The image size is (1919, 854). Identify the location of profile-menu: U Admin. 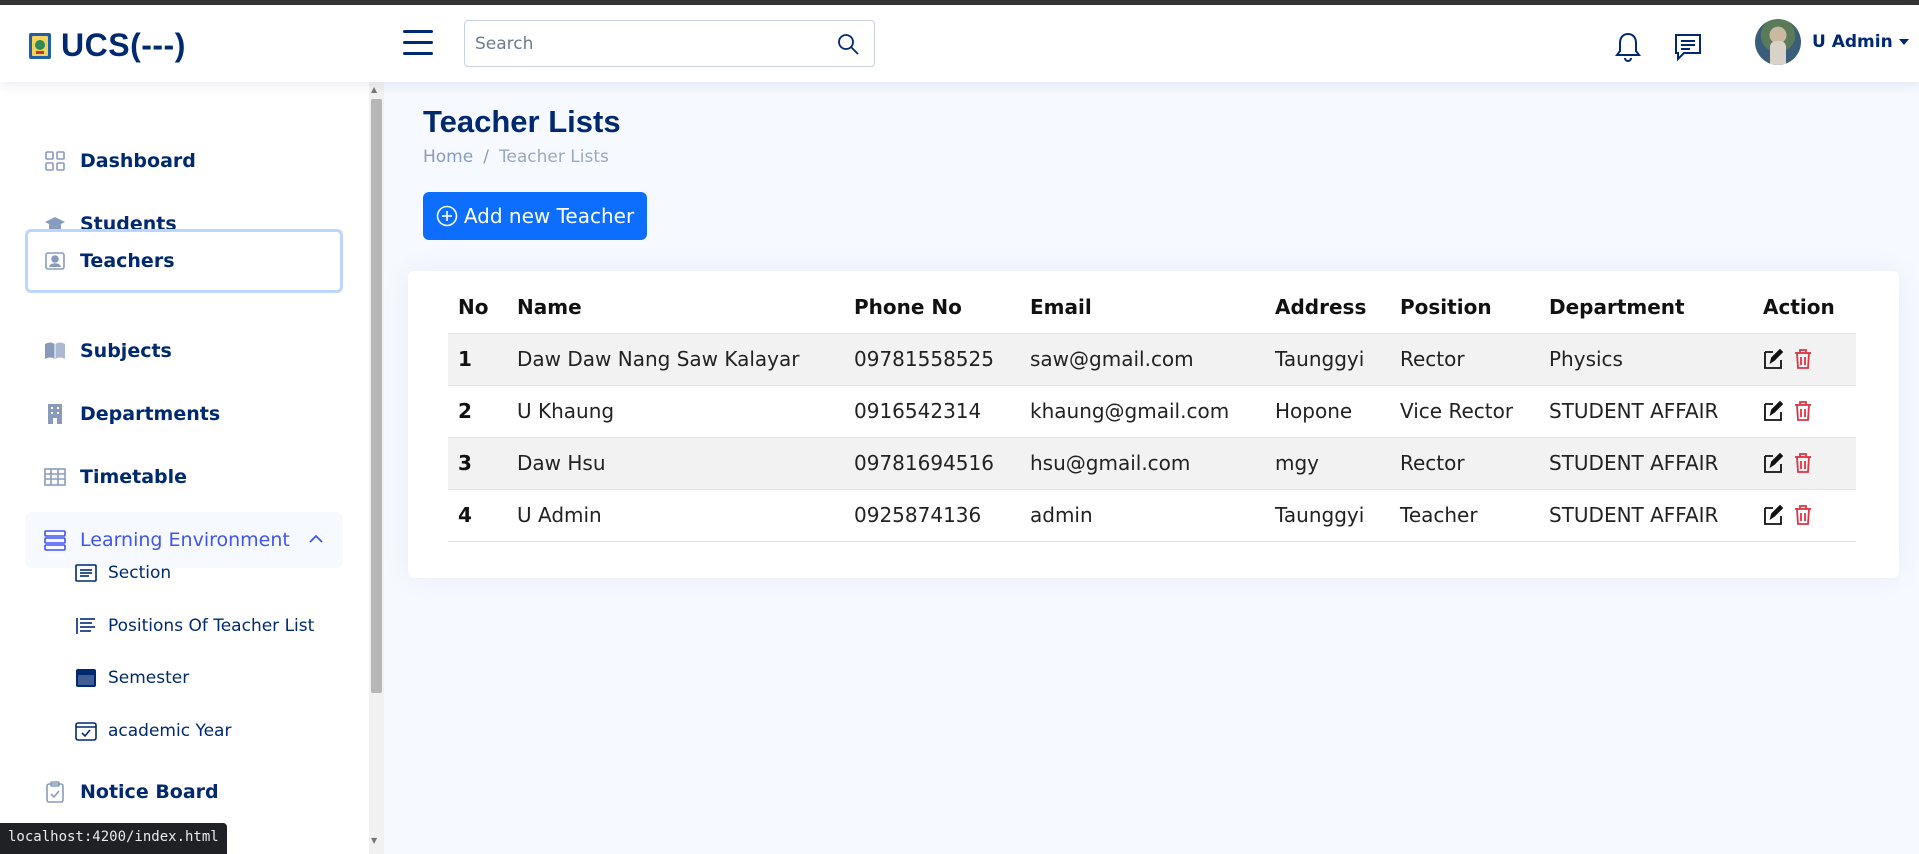
(1832, 42).